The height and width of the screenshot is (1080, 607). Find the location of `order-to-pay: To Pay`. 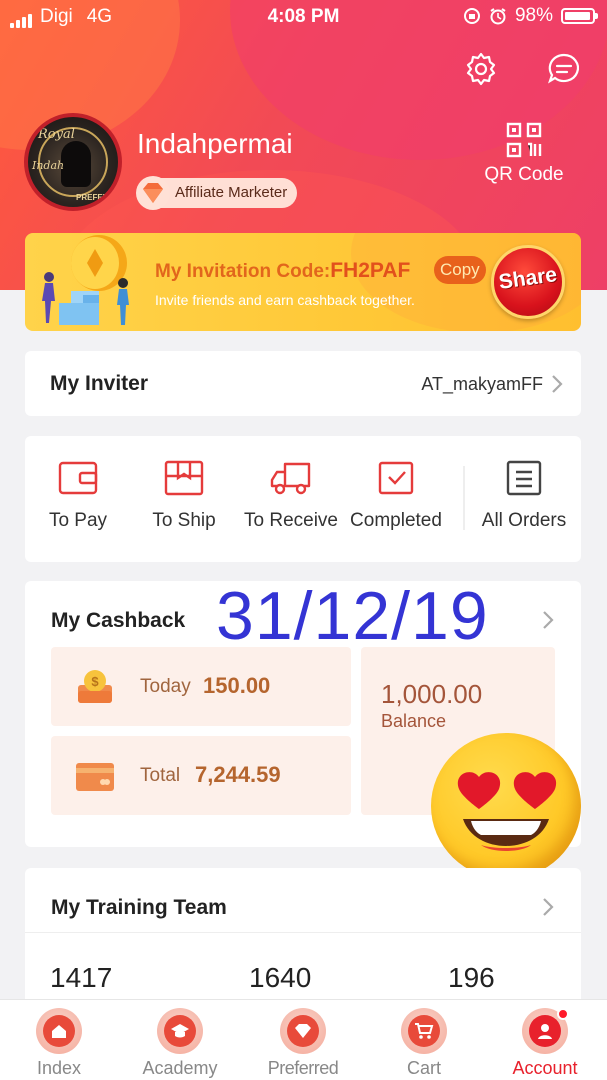

order-to-pay: To Pay is located at coordinates (78, 496).